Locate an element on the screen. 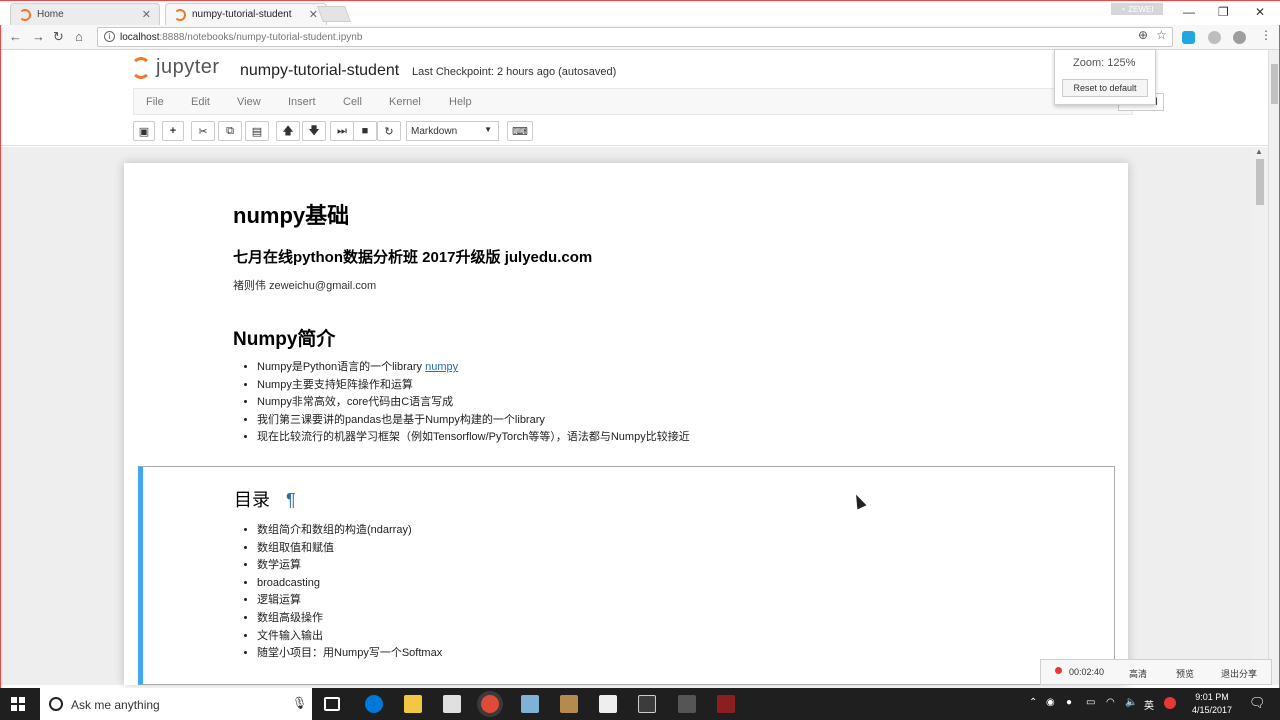 This screenshot has height=720, width=1280. tab-notebook: numpy-tutorial-student ✕ is located at coordinates (246, 14).